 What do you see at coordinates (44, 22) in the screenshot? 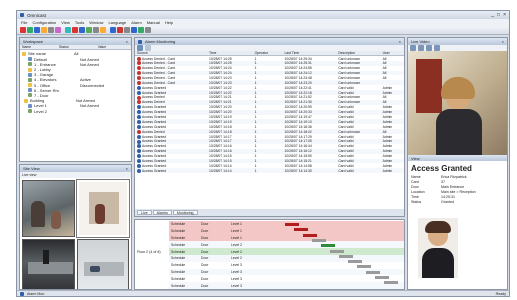
I see `menu-configuration: Configuration` at bounding box center [44, 22].